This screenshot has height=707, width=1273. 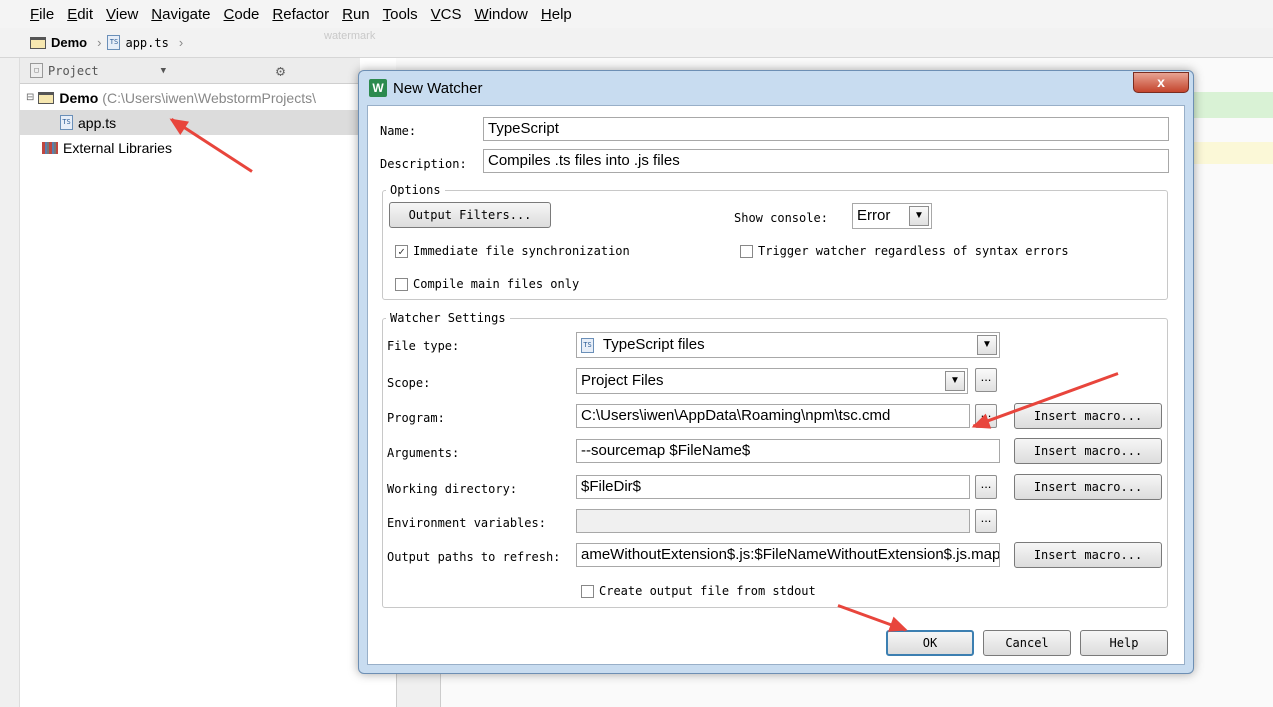 I want to click on webstorm-icon: W, so click(x=378, y=88).